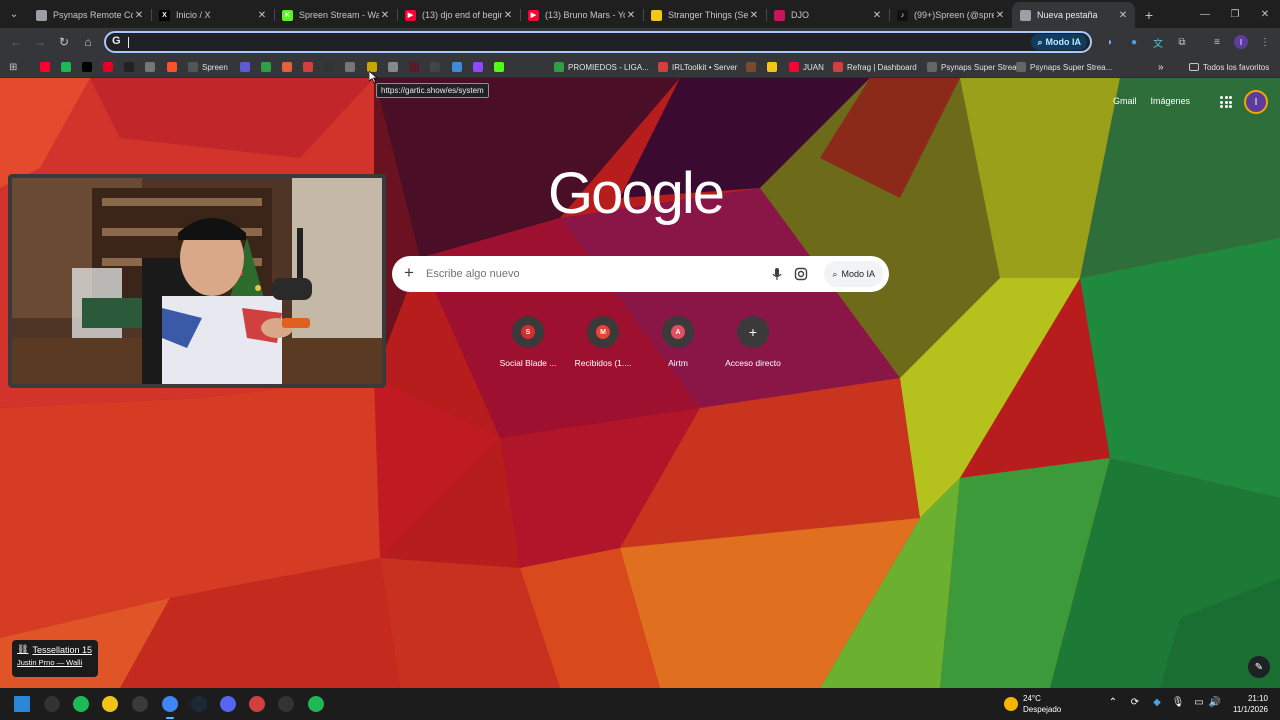 The height and width of the screenshot is (720, 1280). I want to click on address-bar: G ⌕ Modo IA, so click(598, 42).